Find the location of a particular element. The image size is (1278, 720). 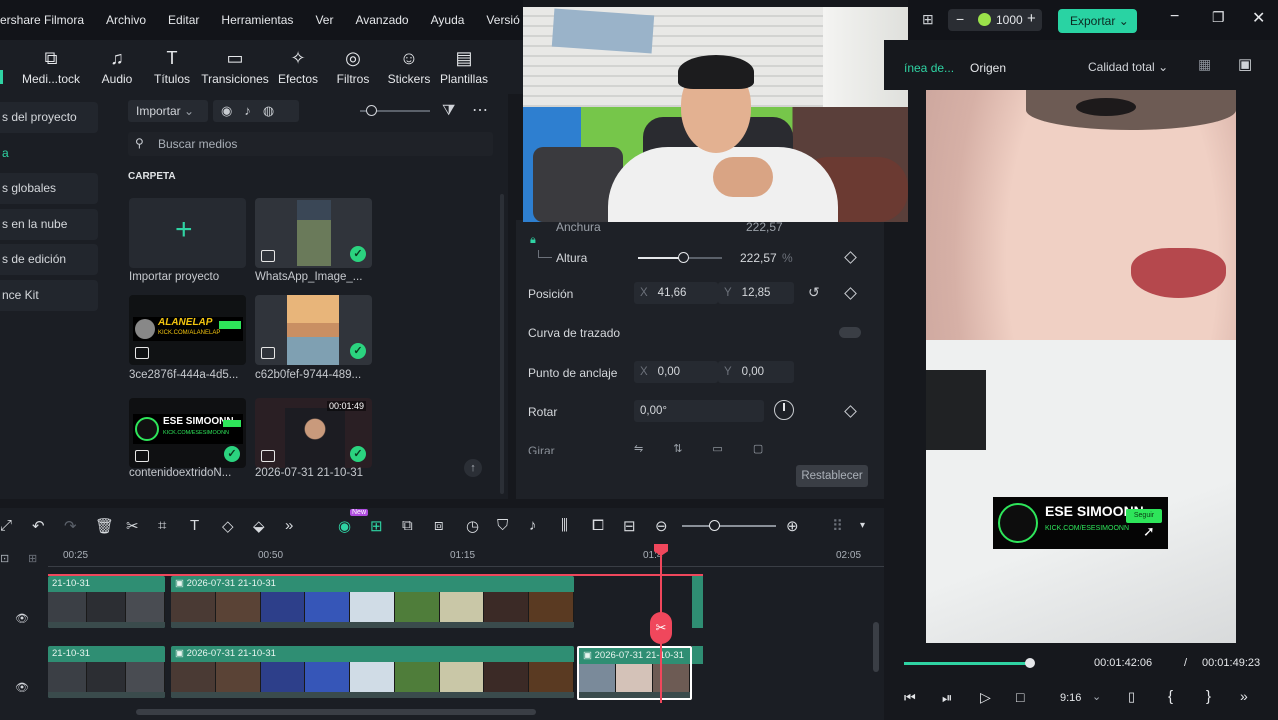

split-scissors-icon: ✂ is located at coordinates (661, 628).